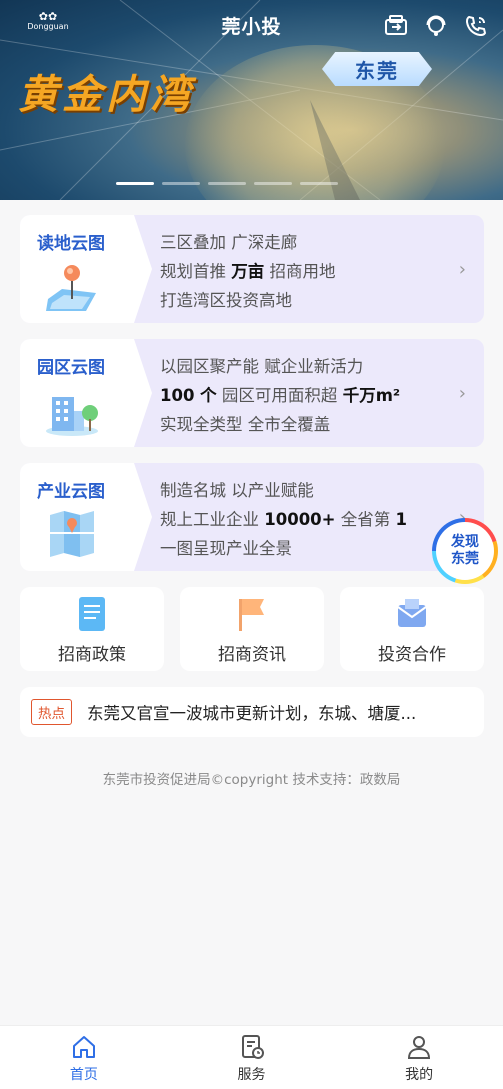 The width and height of the screenshot is (503, 1089). Describe the element at coordinates (71, 492) in the screenshot. I see `card-title: 产业云图` at that location.